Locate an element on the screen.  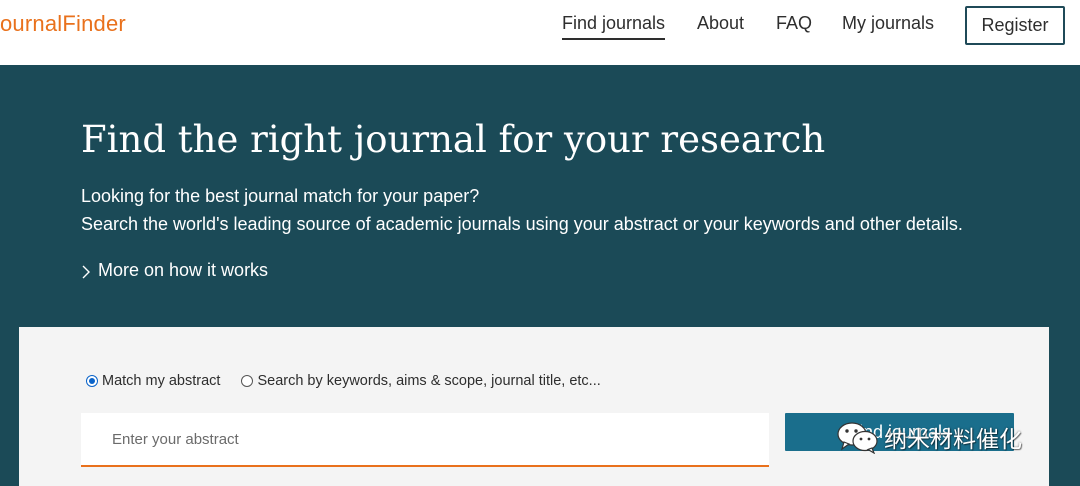
watermark-text: 纳米材料催化 is located at coordinates (953, 440).